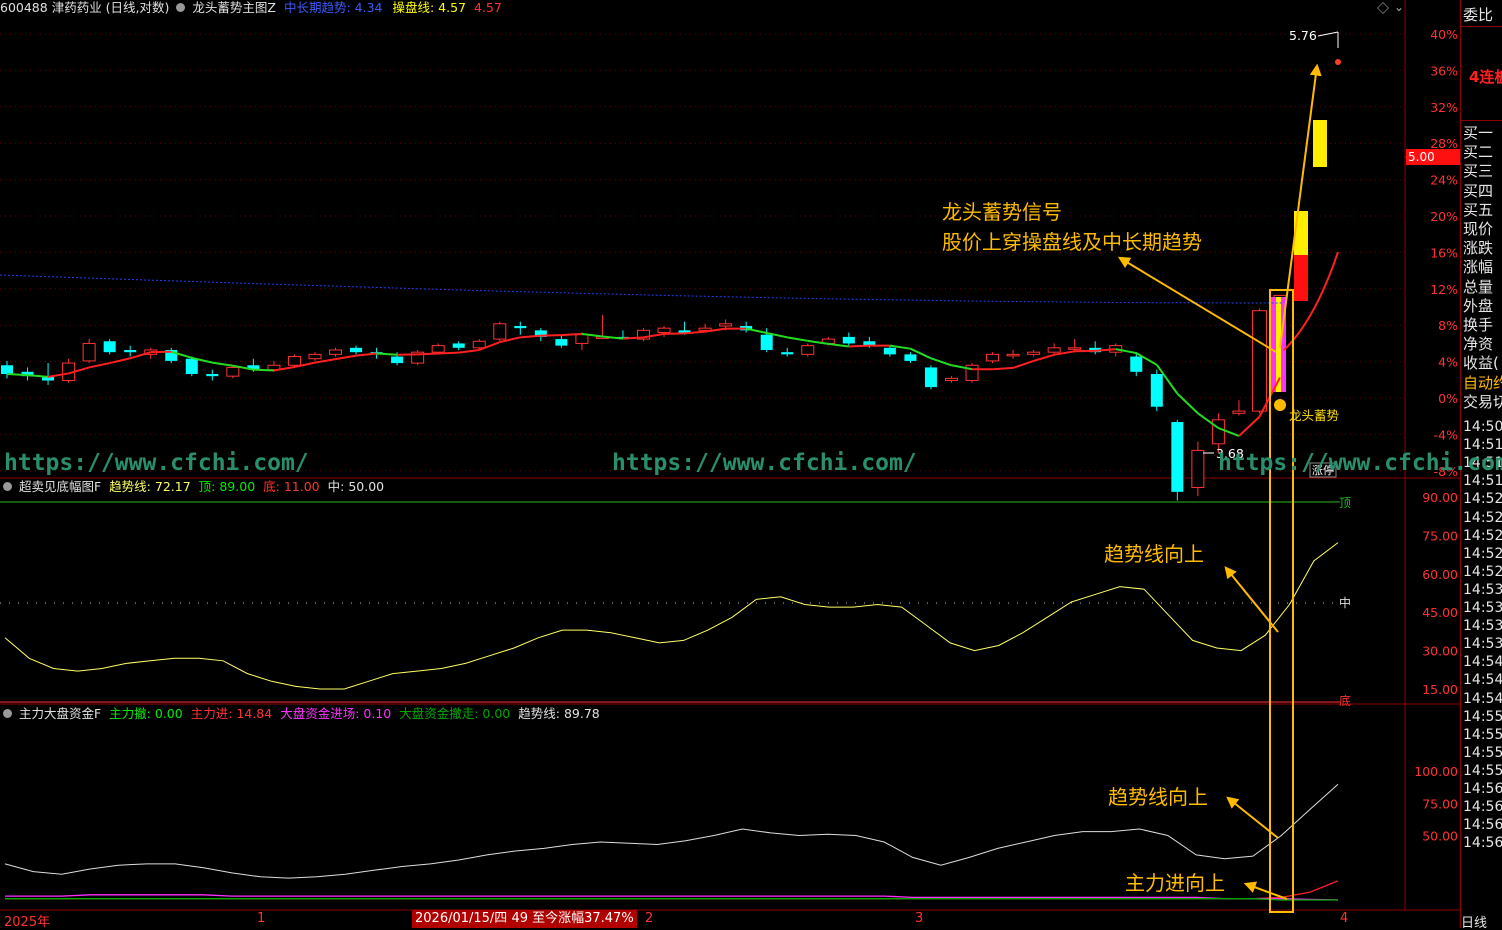 The width and height of the screenshot is (1502, 930). I want to click on sub2-trend-label: 趋势线:, so click(539, 713).